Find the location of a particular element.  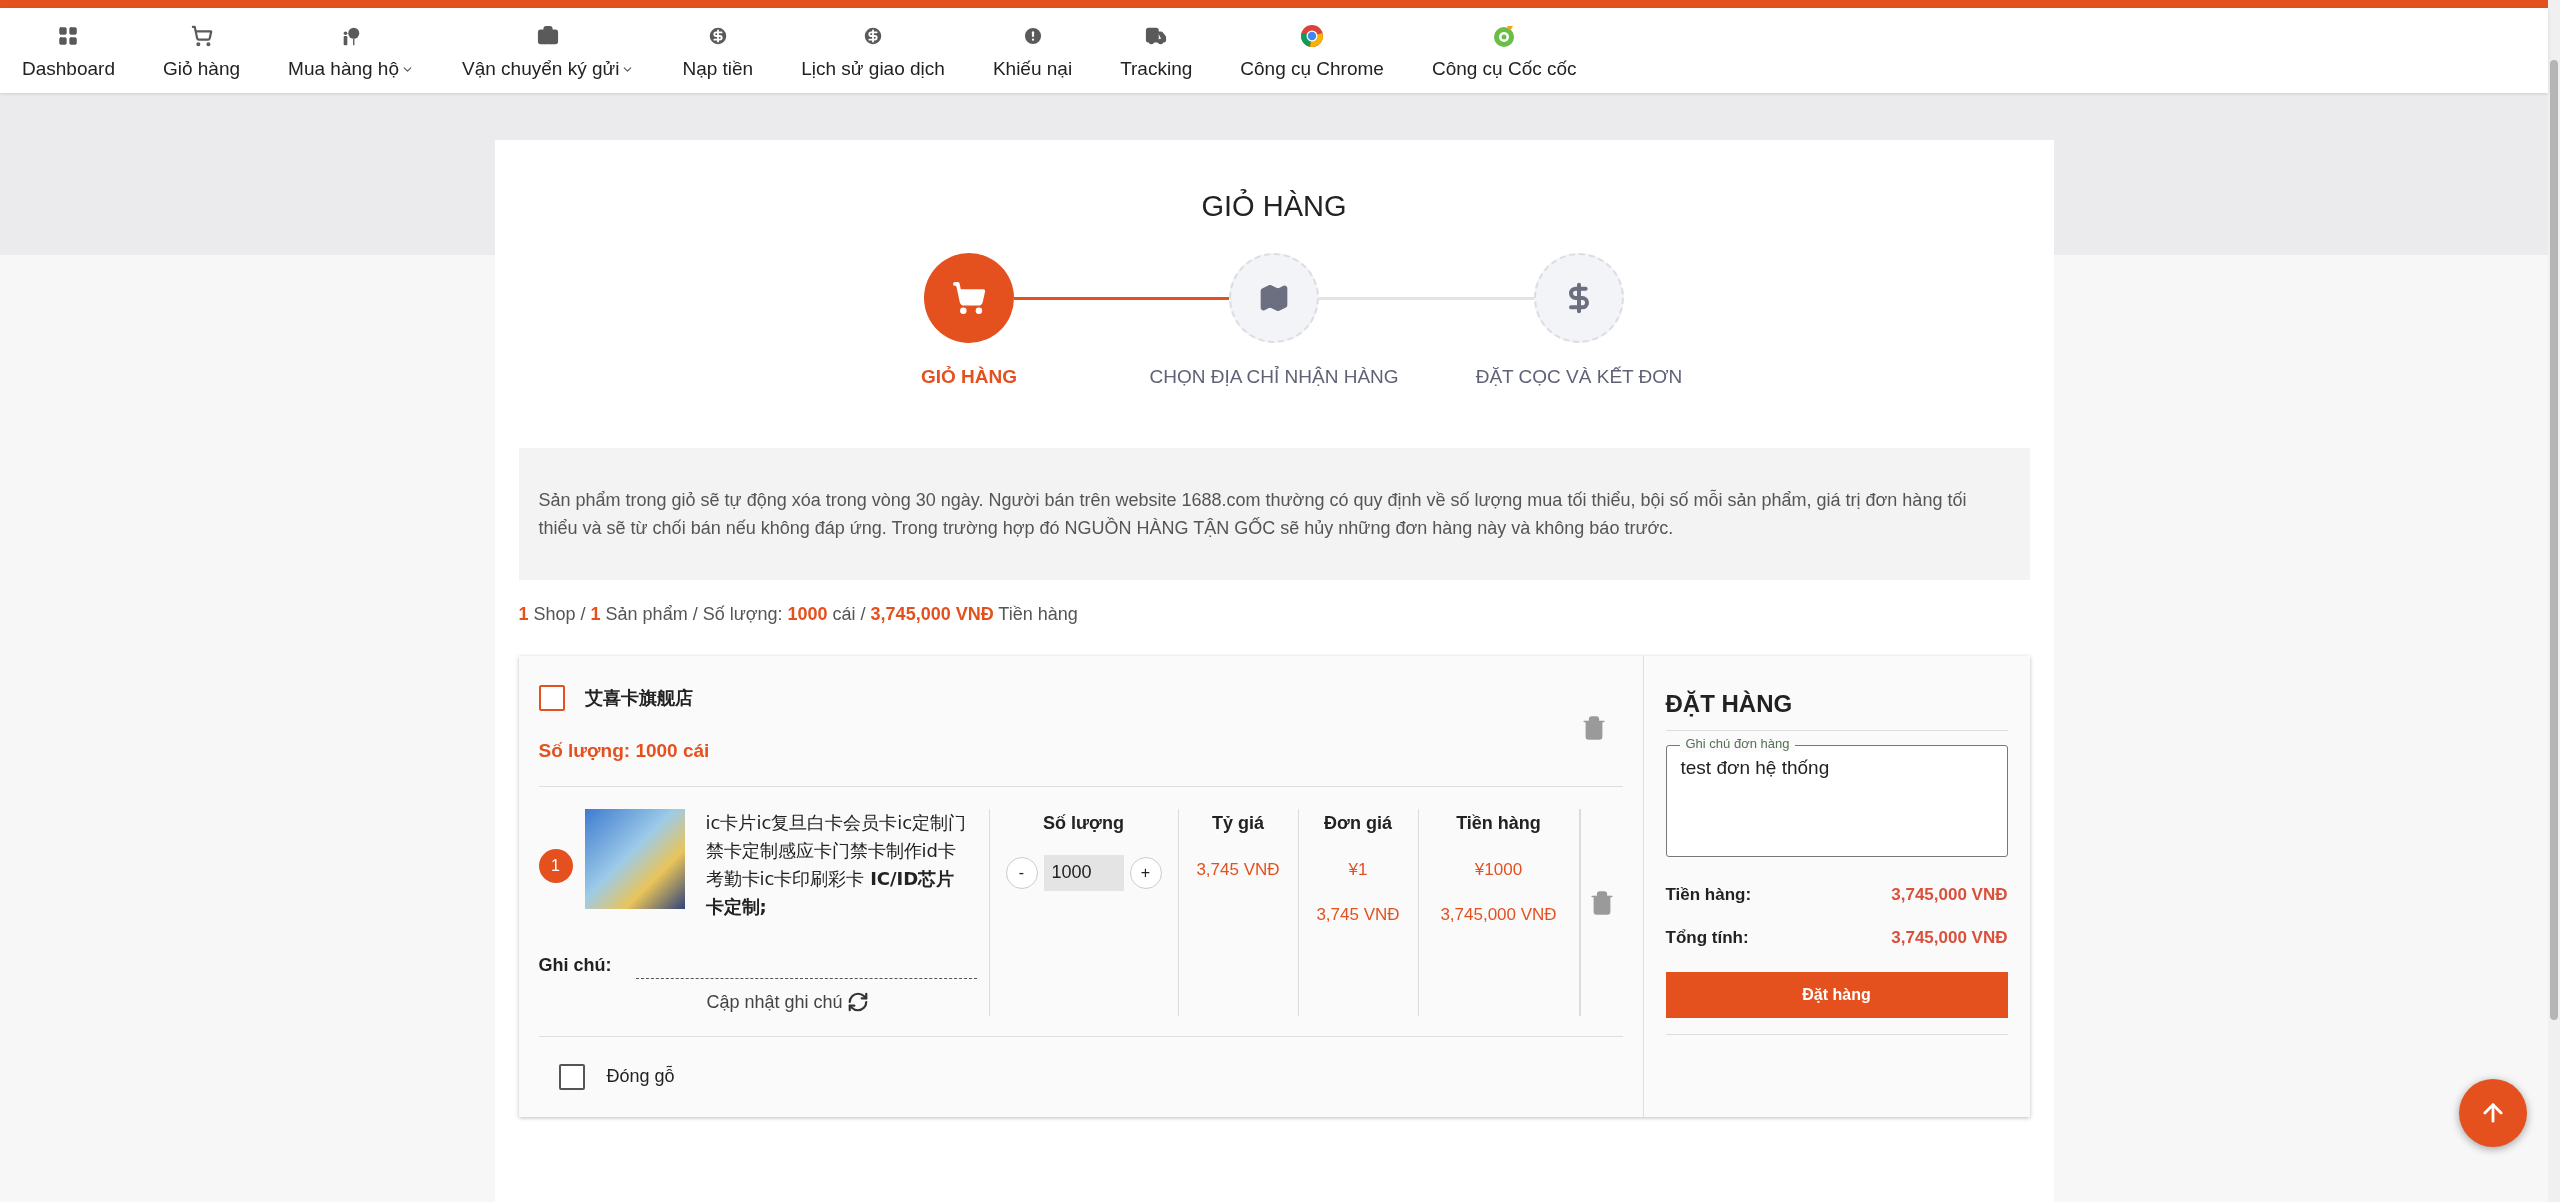

quantity-input: 1000 is located at coordinates (1083, 872).